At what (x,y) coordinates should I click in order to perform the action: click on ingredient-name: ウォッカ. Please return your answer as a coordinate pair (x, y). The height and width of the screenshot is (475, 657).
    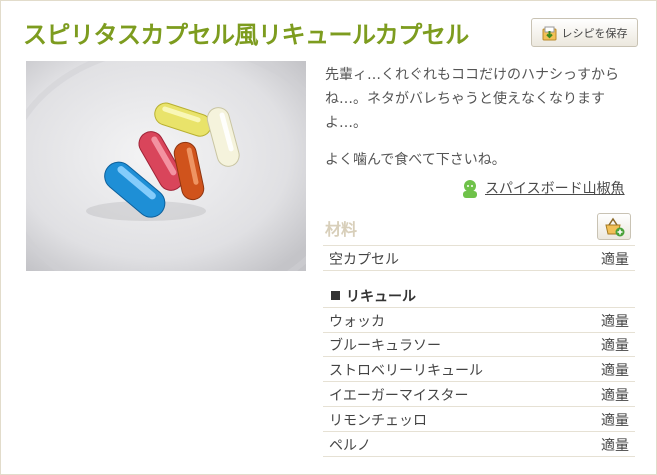
    Looking at the image, I should click on (357, 322).